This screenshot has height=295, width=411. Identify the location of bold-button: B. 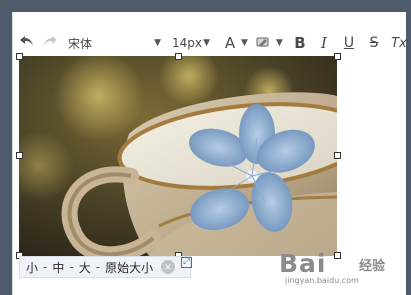
(300, 43).